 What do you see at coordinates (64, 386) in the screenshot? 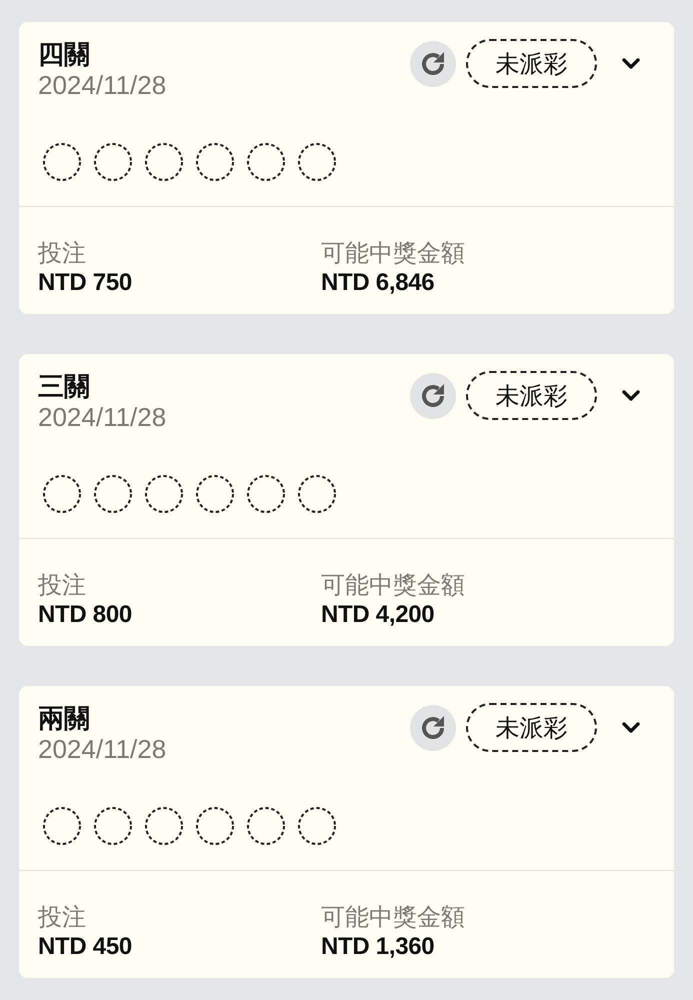
I see `bet-title: 三關` at bounding box center [64, 386].